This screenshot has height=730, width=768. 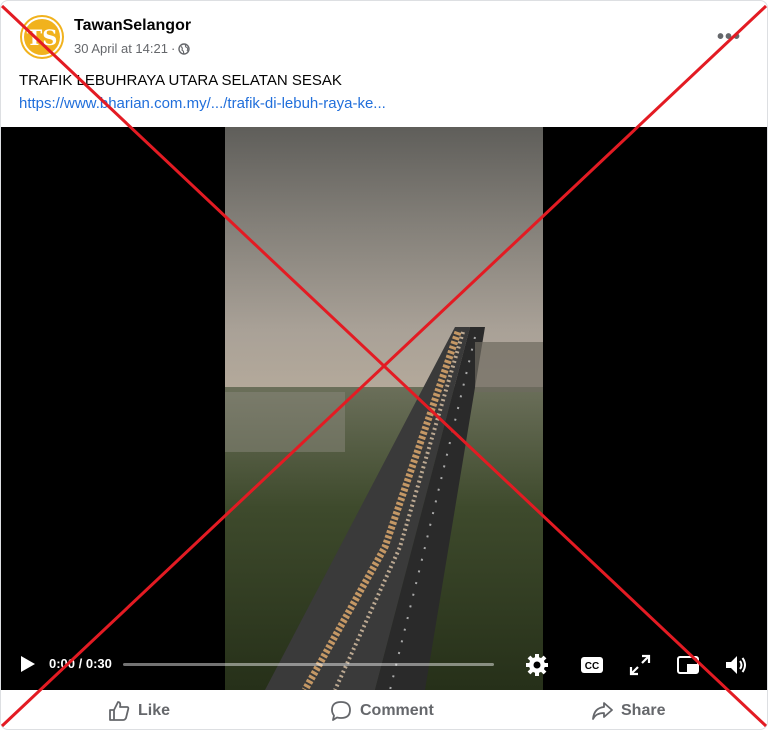 I want to click on post-actions: Like Comment Share, so click(x=384, y=710).